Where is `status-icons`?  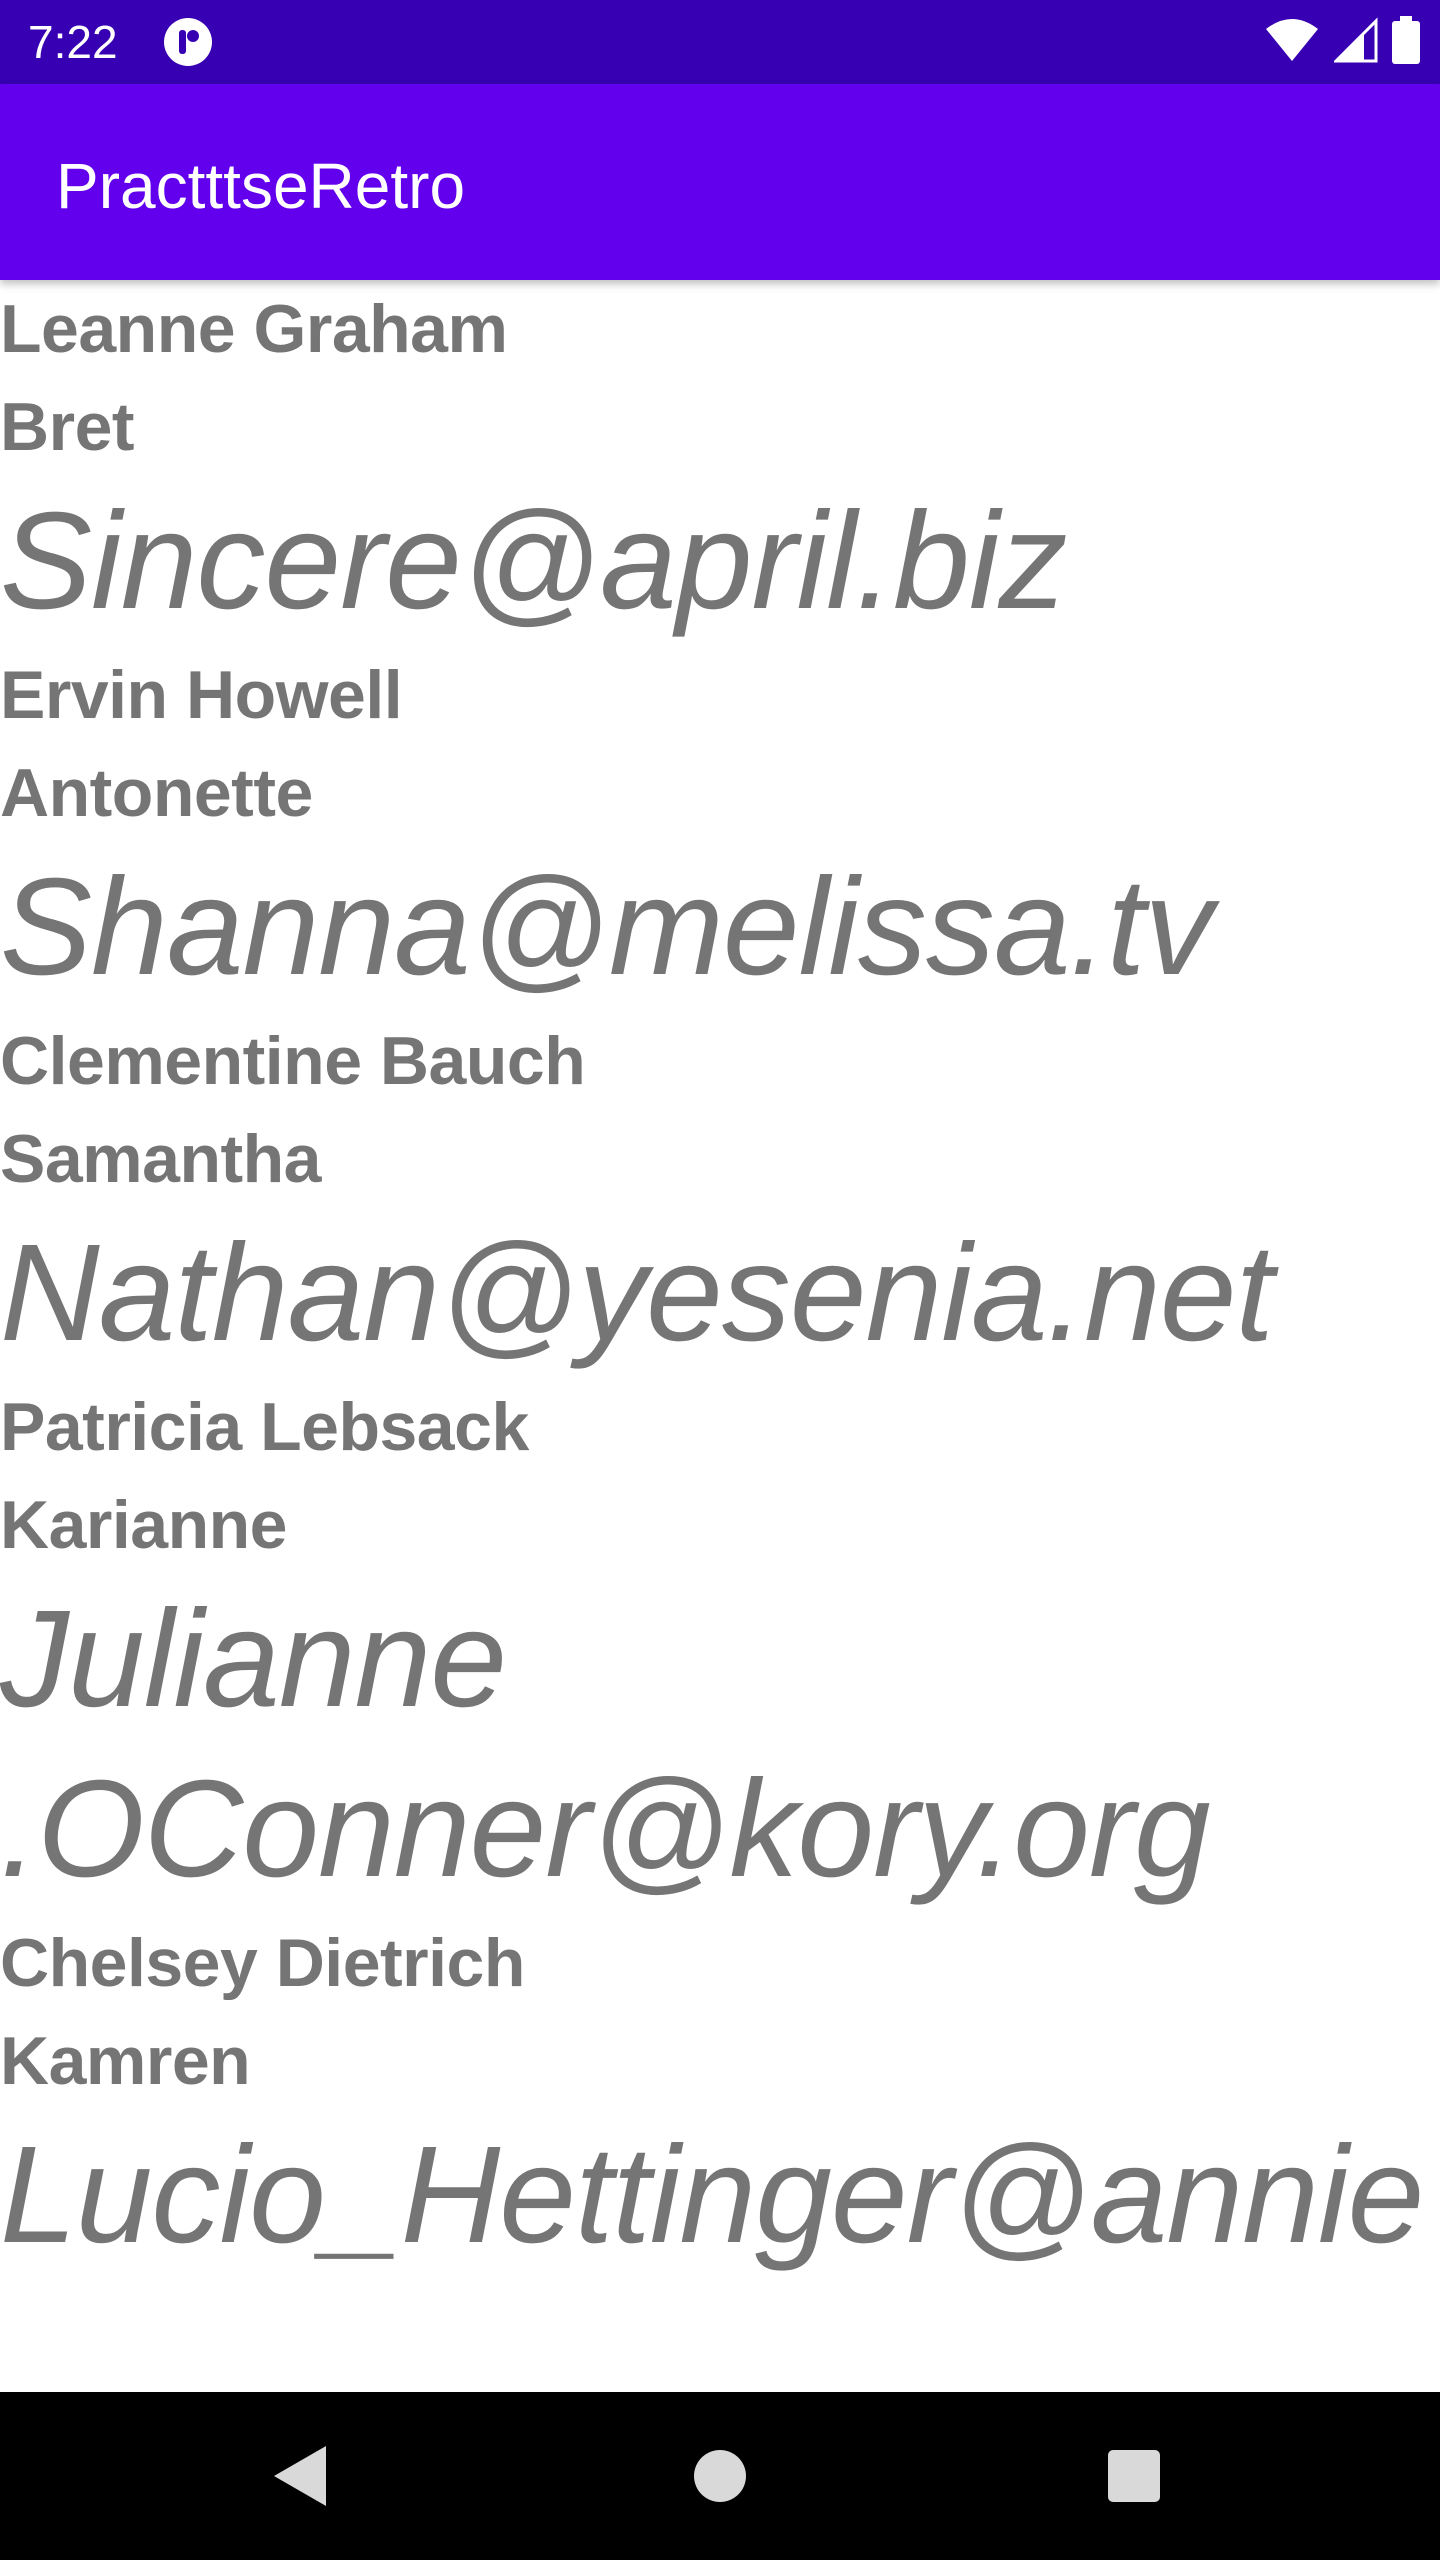
status-icons is located at coordinates (1342, 42).